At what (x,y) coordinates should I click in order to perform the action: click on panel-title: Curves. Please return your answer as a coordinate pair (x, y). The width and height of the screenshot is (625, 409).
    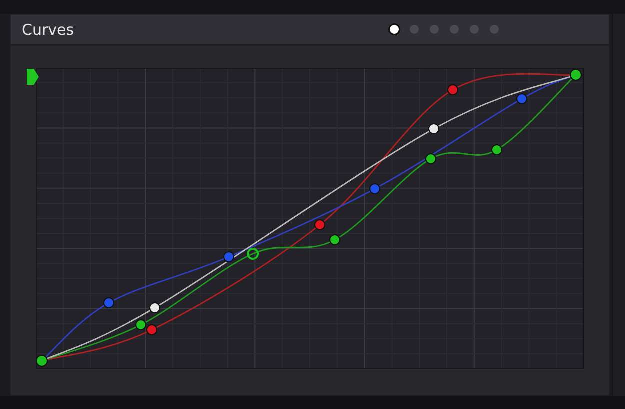
    Looking at the image, I should click on (49, 29).